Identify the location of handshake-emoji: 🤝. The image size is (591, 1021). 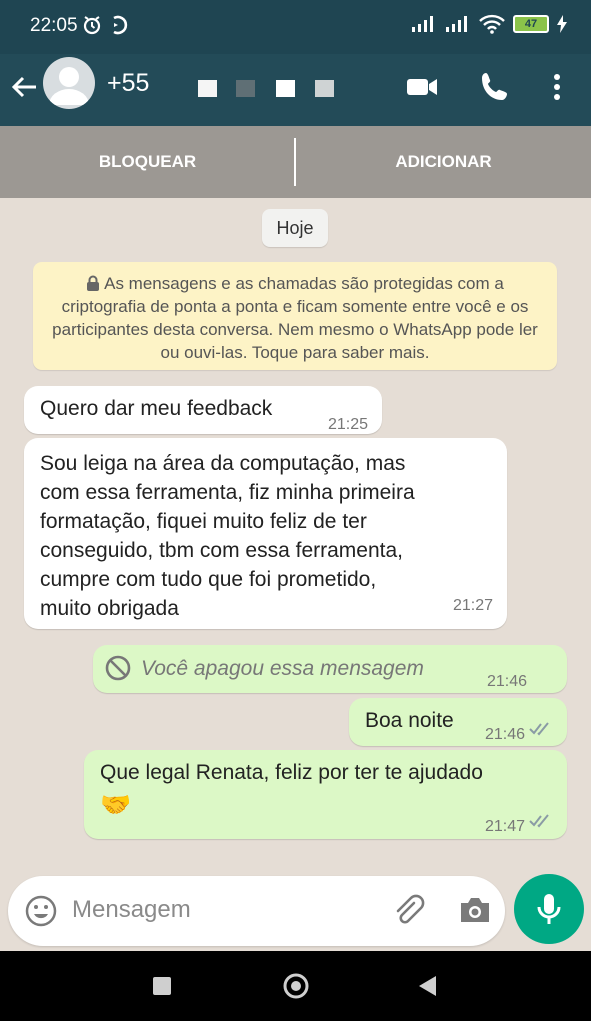
(116, 805).